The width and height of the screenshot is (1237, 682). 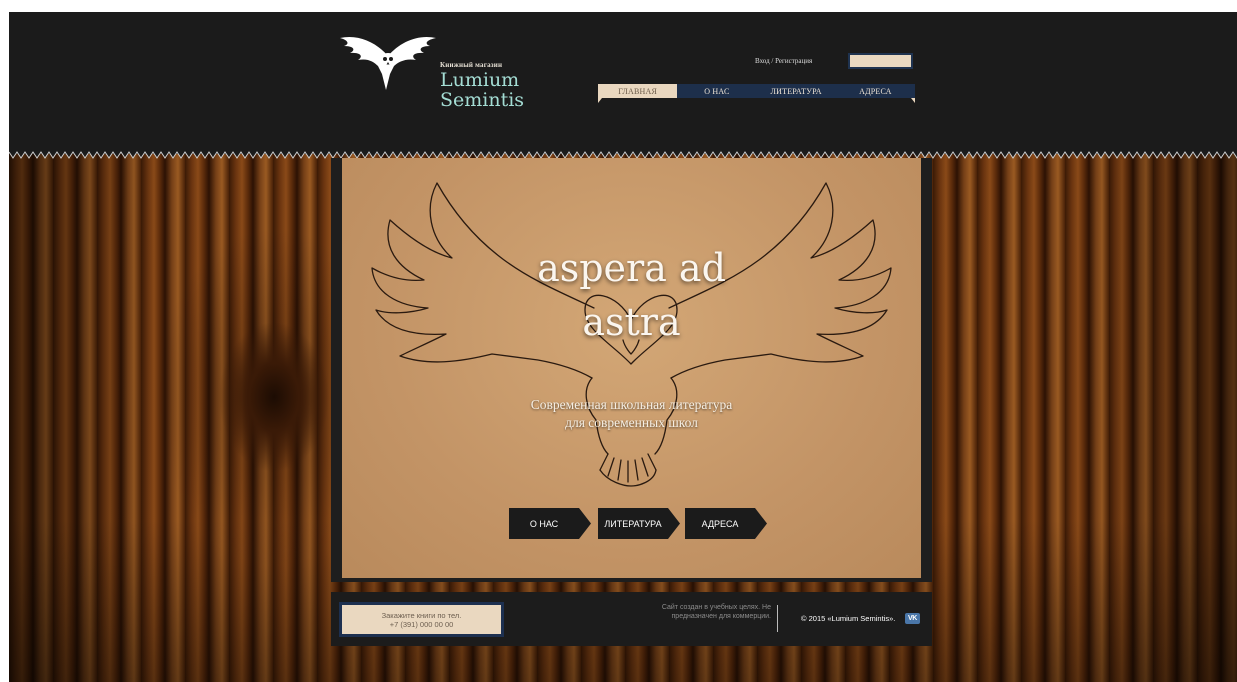 I want to click on footer-divider, so click(x=777, y=618).